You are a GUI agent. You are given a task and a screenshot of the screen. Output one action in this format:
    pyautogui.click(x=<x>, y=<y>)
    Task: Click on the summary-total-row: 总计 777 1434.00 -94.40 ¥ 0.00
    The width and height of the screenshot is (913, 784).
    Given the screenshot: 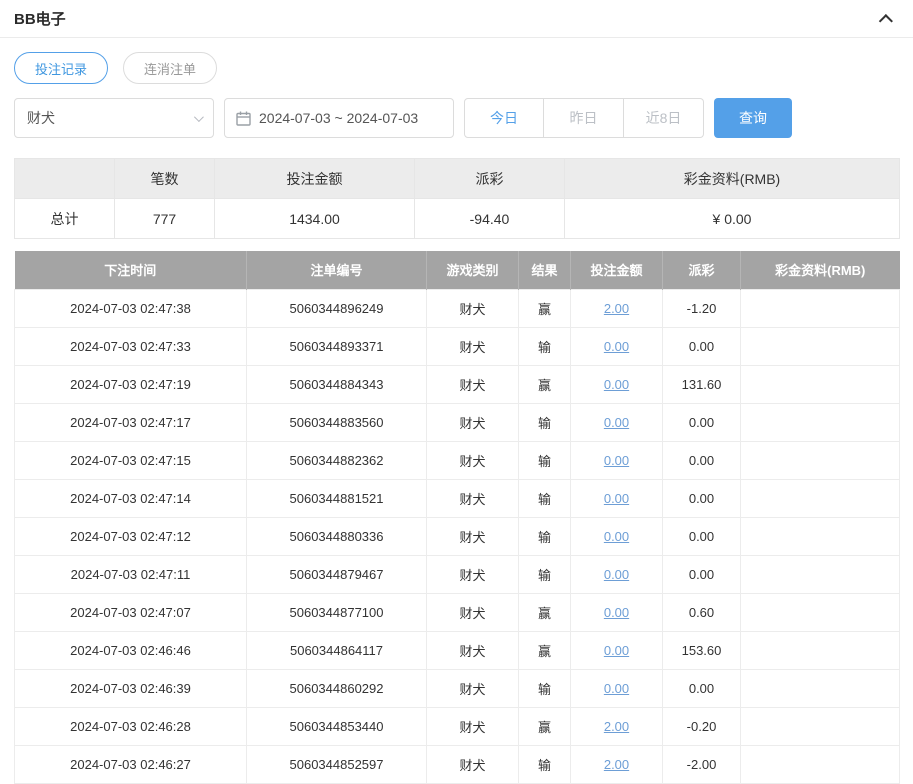 What is the action you would take?
    pyautogui.click(x=457, y=218)
    